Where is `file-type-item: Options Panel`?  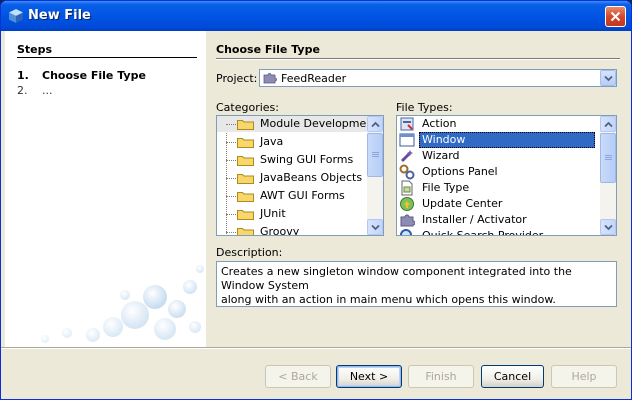 file-type-item: Options Panel is located at coordinates (498, 172).